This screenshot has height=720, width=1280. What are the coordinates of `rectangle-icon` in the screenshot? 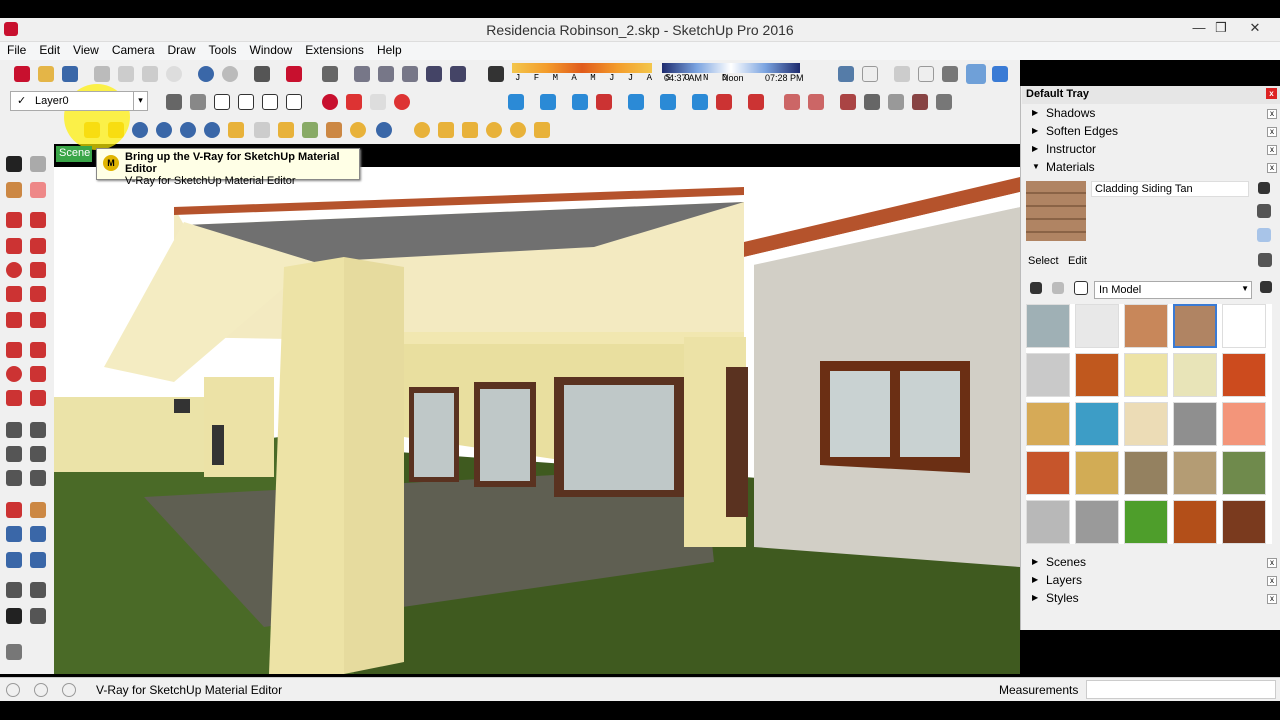 It's located at (14, 246).